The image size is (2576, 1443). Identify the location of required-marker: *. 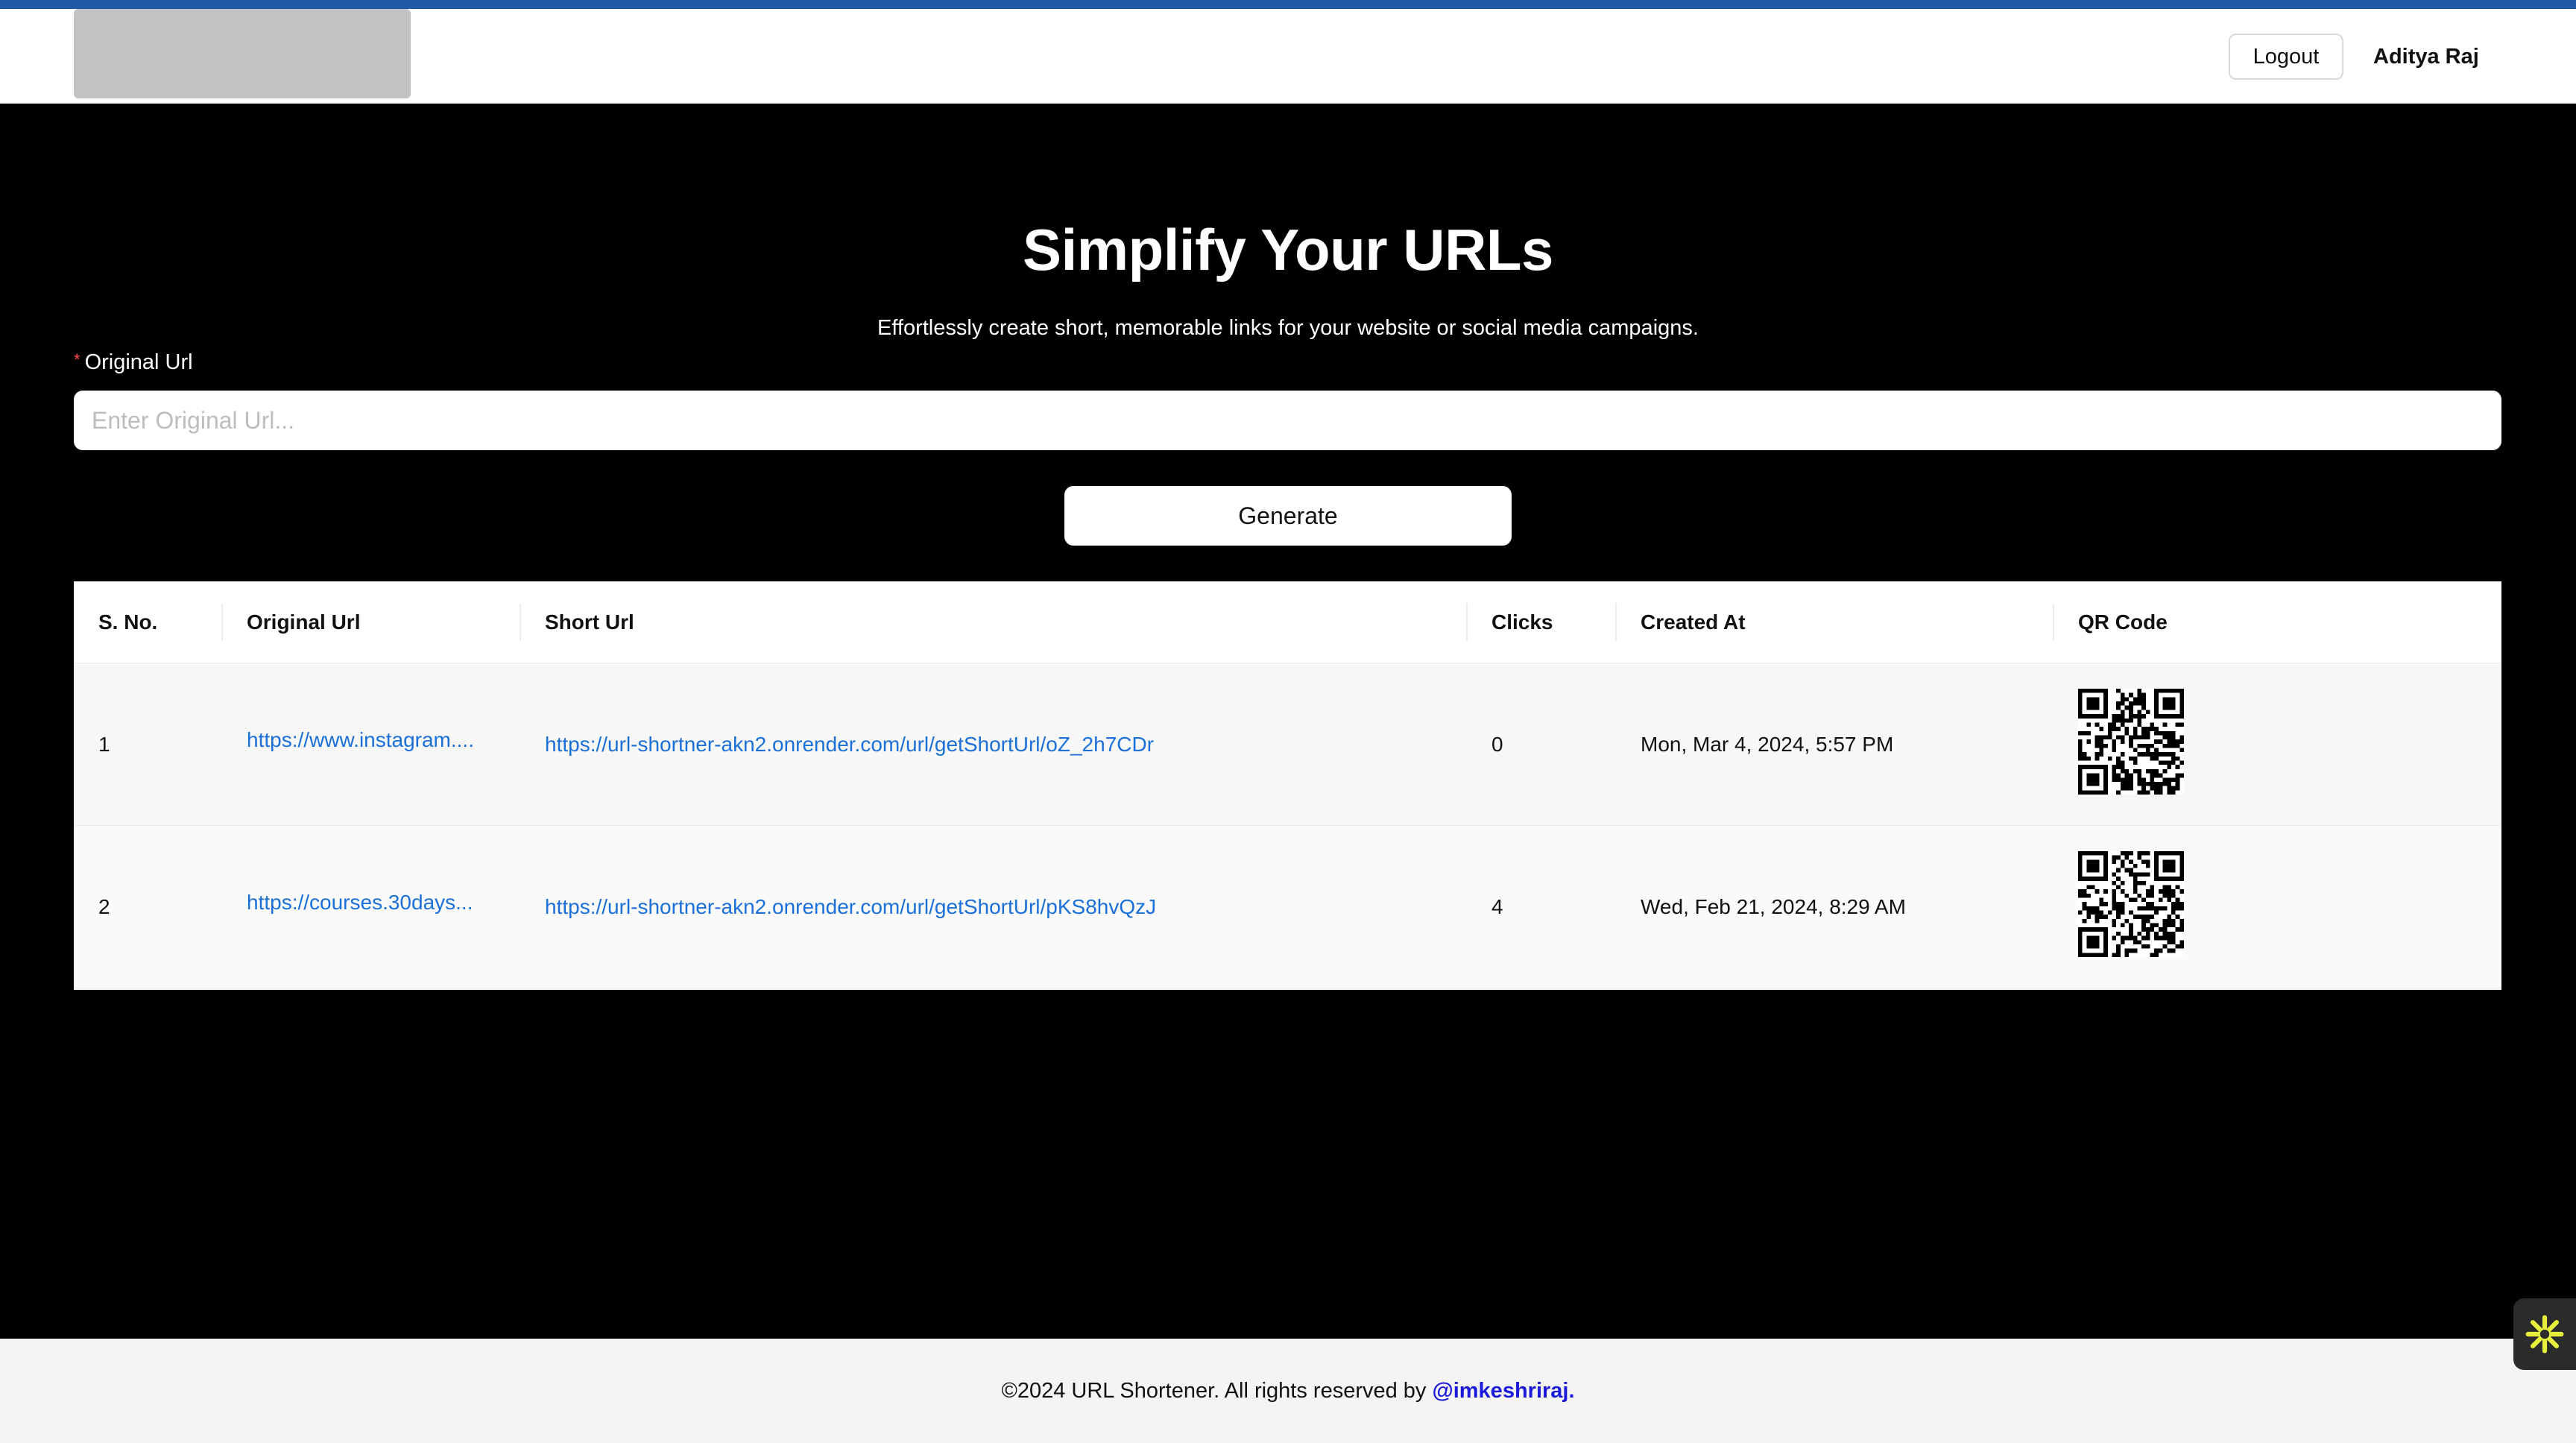
(77, 359).